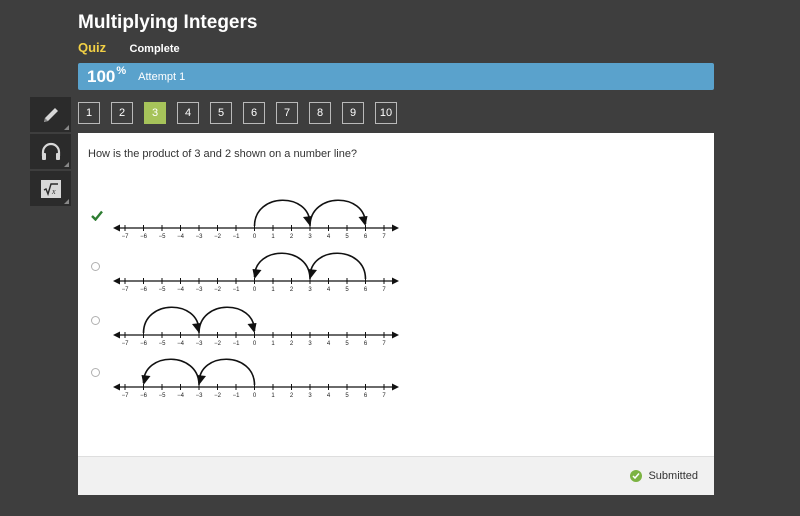 The width and height of the screenshot is (800, 516). I want to click on answer-option-1: −7 −6 −5 −4 −3 −2 −1 0 1 2 3 4 5 6 7, so click(396, 214).